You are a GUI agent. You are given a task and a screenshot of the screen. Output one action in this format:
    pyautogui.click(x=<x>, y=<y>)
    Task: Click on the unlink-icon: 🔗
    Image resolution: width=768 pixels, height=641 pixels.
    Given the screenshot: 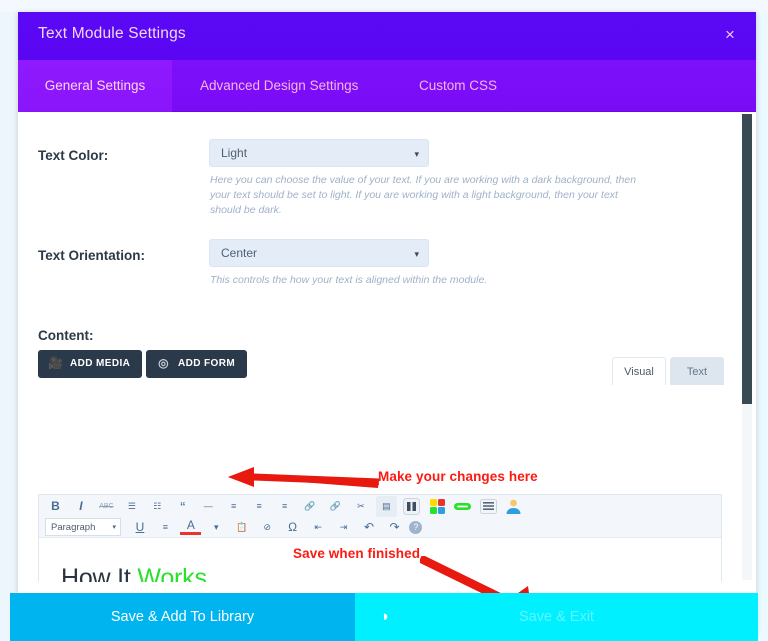 What is the action you would take?
    pyautogui.click(x=335, y=506)
    